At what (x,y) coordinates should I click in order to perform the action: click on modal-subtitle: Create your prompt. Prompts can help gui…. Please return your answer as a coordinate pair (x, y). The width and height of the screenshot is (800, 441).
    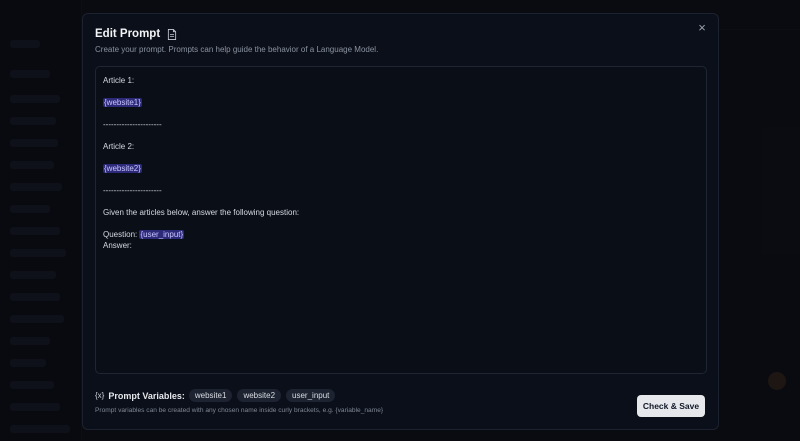
    Looking at the image, I should click on (237, 49).